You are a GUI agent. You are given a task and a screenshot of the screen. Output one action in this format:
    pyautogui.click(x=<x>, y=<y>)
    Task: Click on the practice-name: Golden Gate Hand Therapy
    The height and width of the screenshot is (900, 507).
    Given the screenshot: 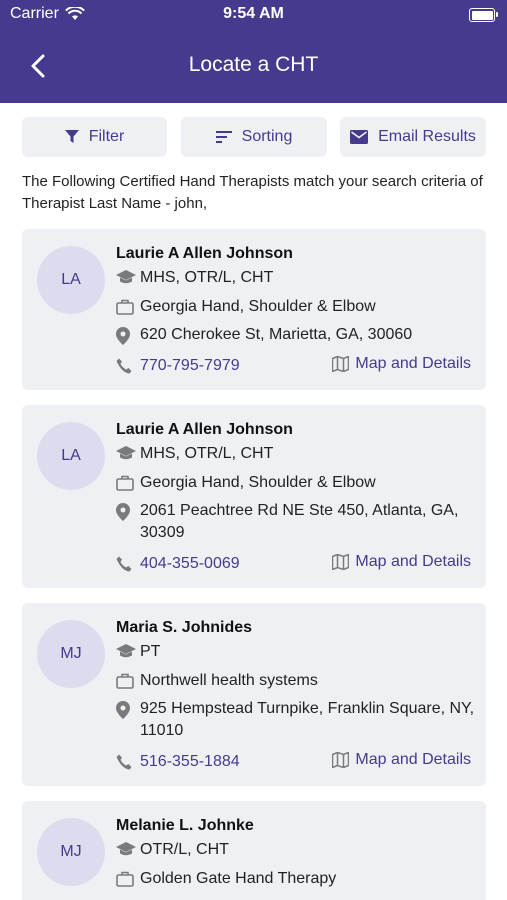 What is the action you would take?
    pyautogui.click(x=238, y=878)
    